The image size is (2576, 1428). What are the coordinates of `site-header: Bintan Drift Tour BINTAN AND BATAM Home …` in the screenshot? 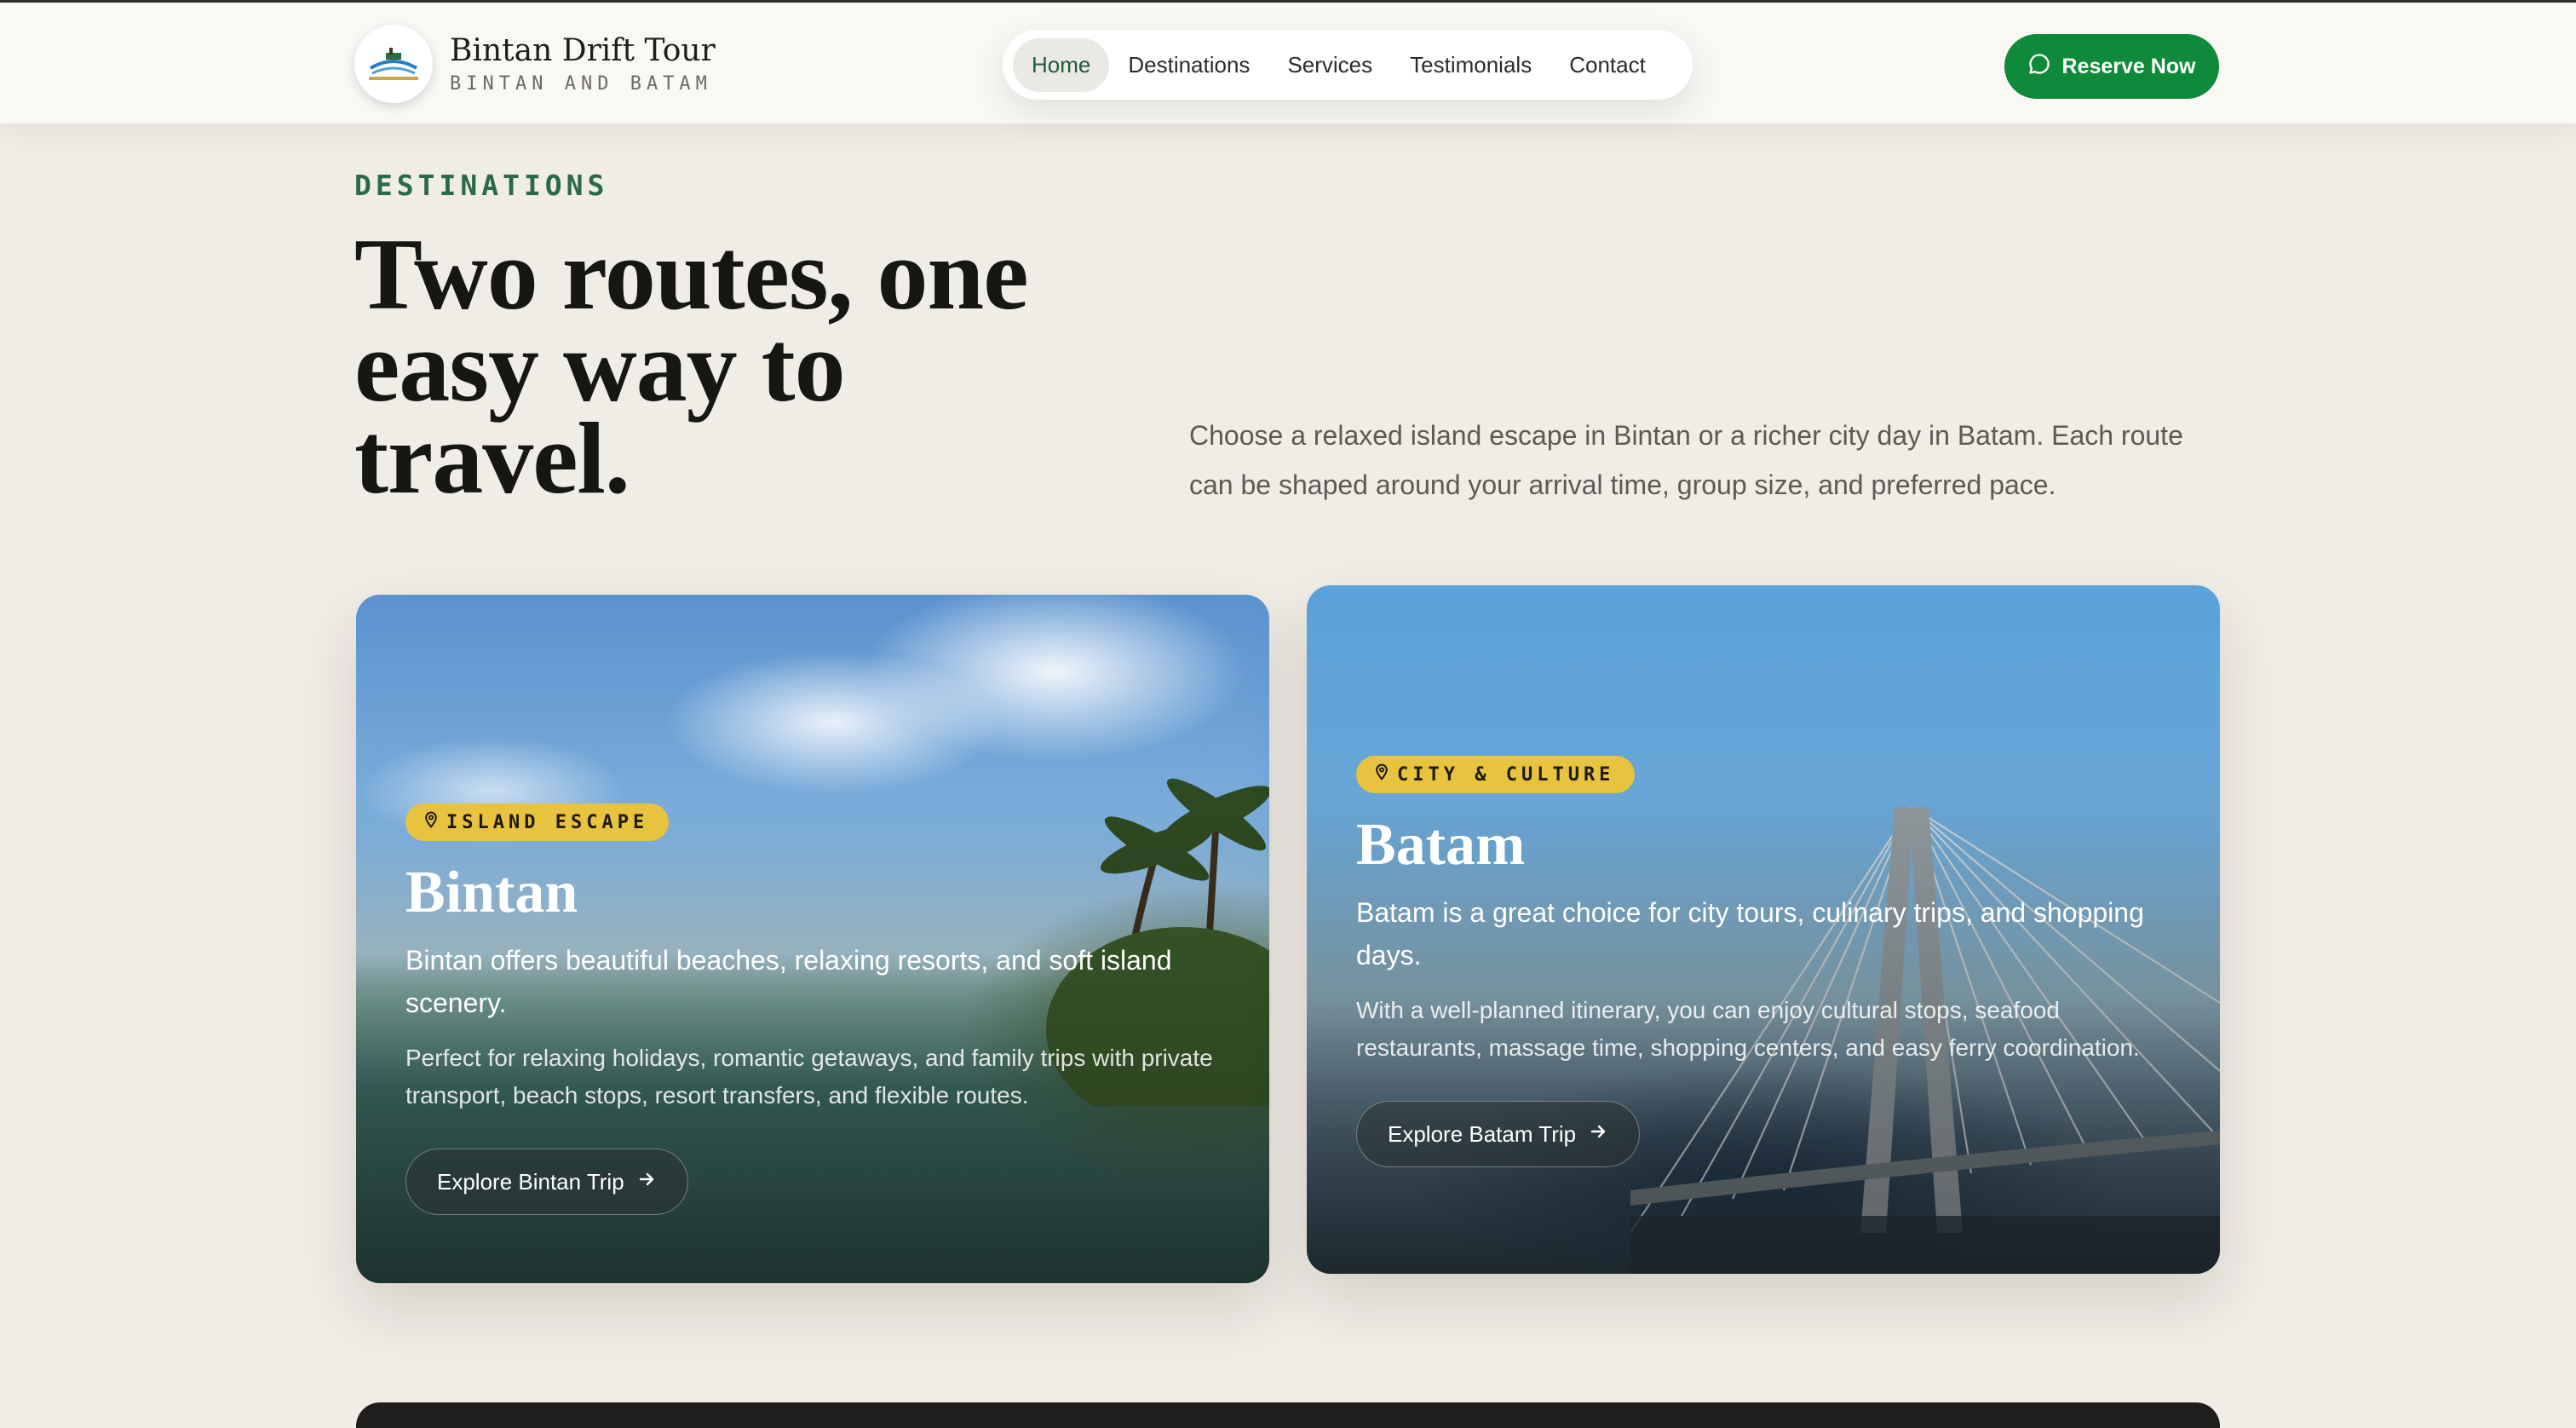 It's located at (1288, 64).